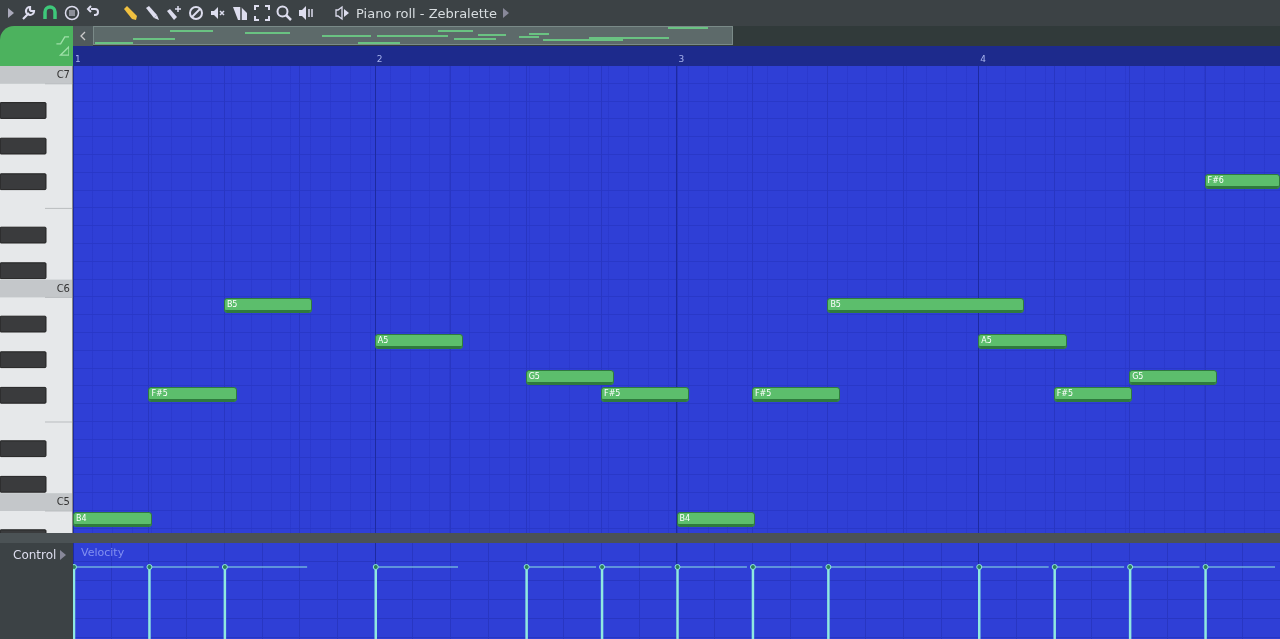 The width and height of the screenshot is (1280, 639). I want to click on brush-icon, so click(152, 13).